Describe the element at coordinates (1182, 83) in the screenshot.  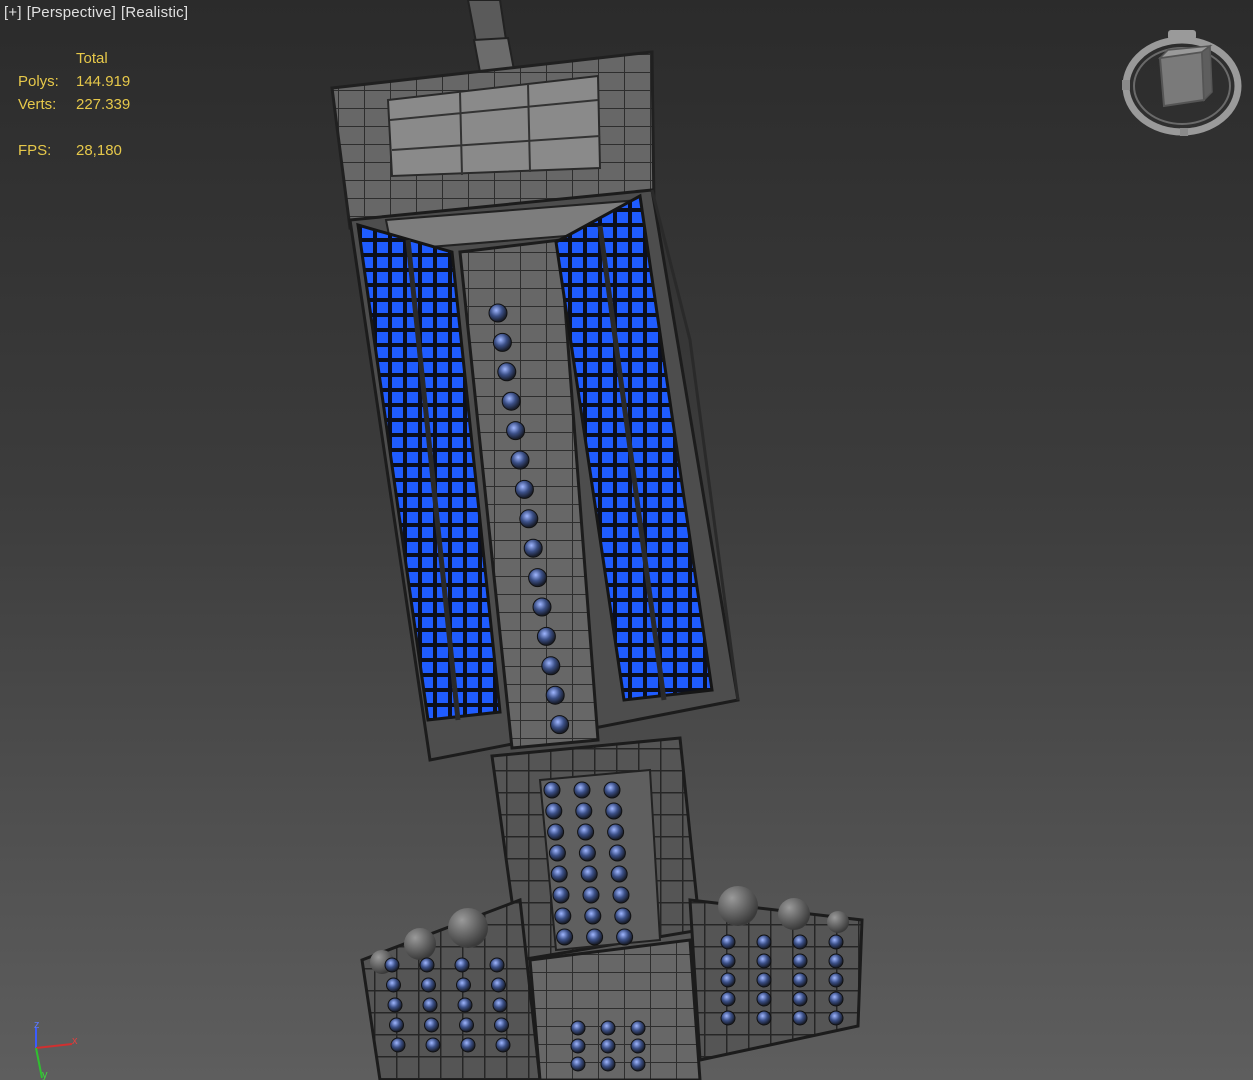
I see `viewcube-icon` at that location.